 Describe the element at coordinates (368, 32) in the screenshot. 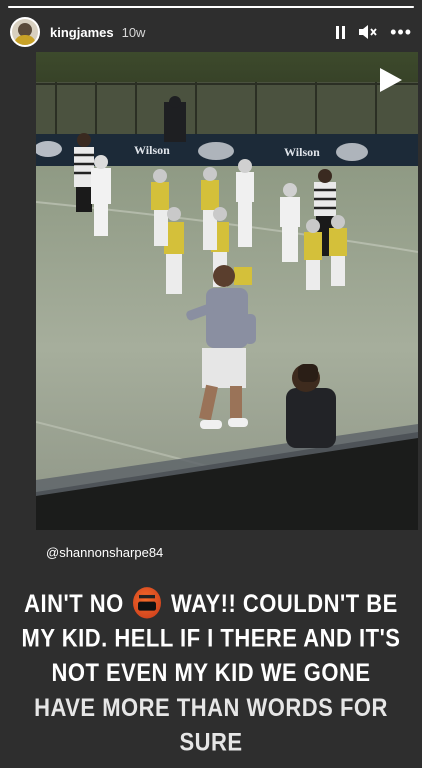

I see `speaker-mute-icon` at that location.